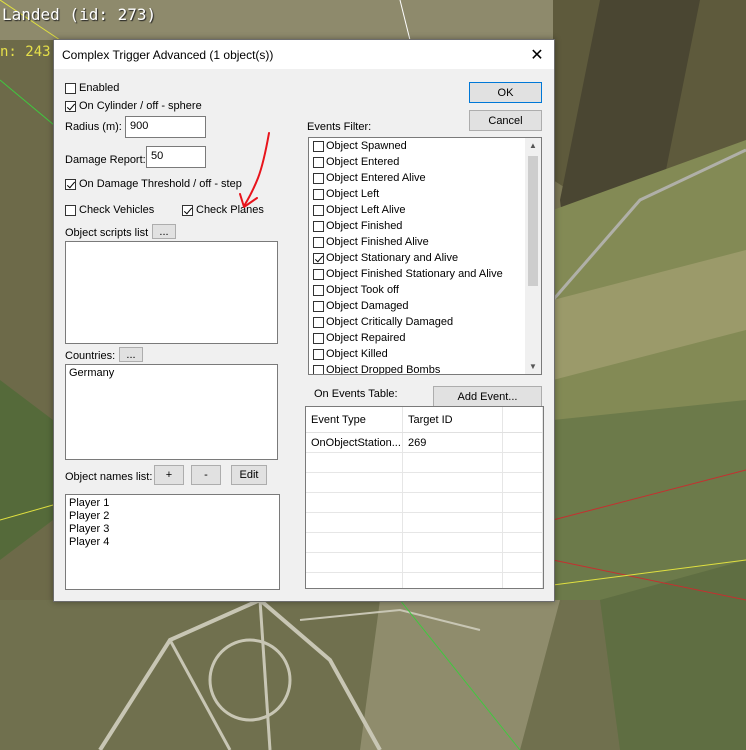 This screenshot has height=750, width=746. Describe the element at coordinates (425, 368) in the screenshot. I see `events-filter-item: Object Dropped Bombs` at that location.